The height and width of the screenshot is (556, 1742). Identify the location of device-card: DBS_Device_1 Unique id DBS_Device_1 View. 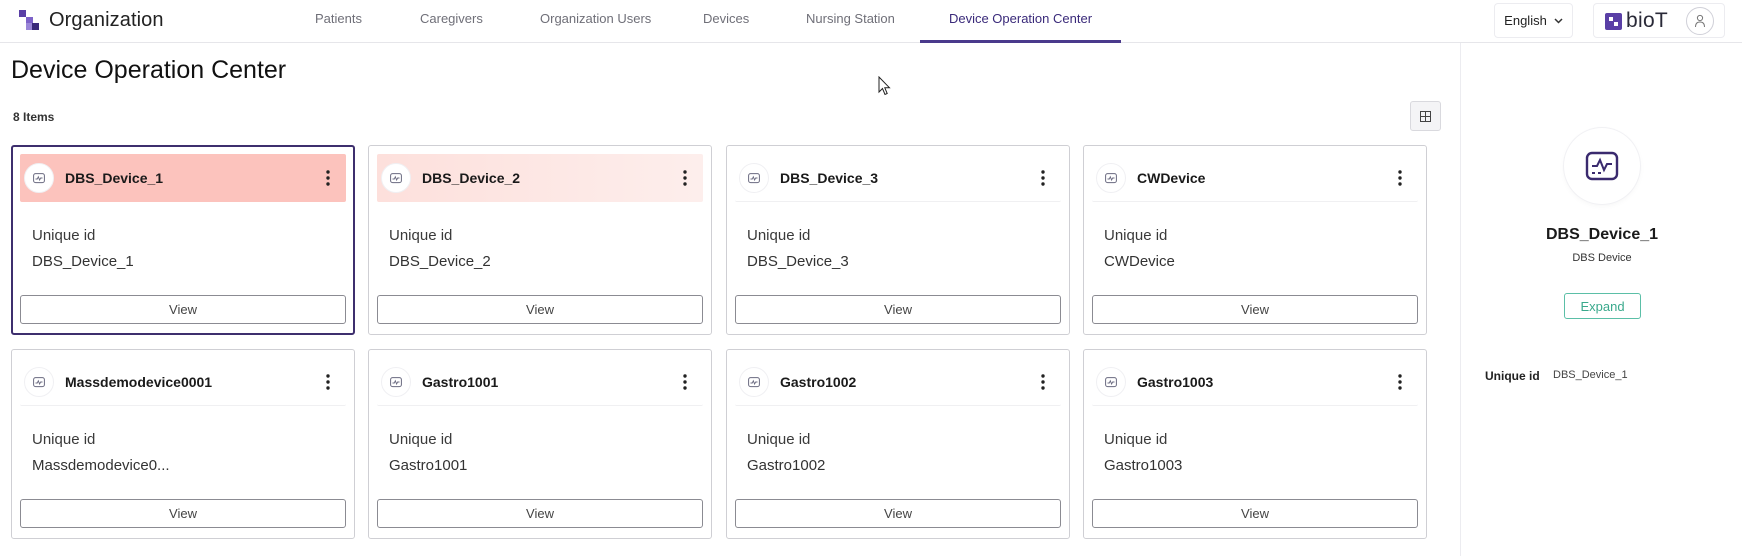
(183, 240).